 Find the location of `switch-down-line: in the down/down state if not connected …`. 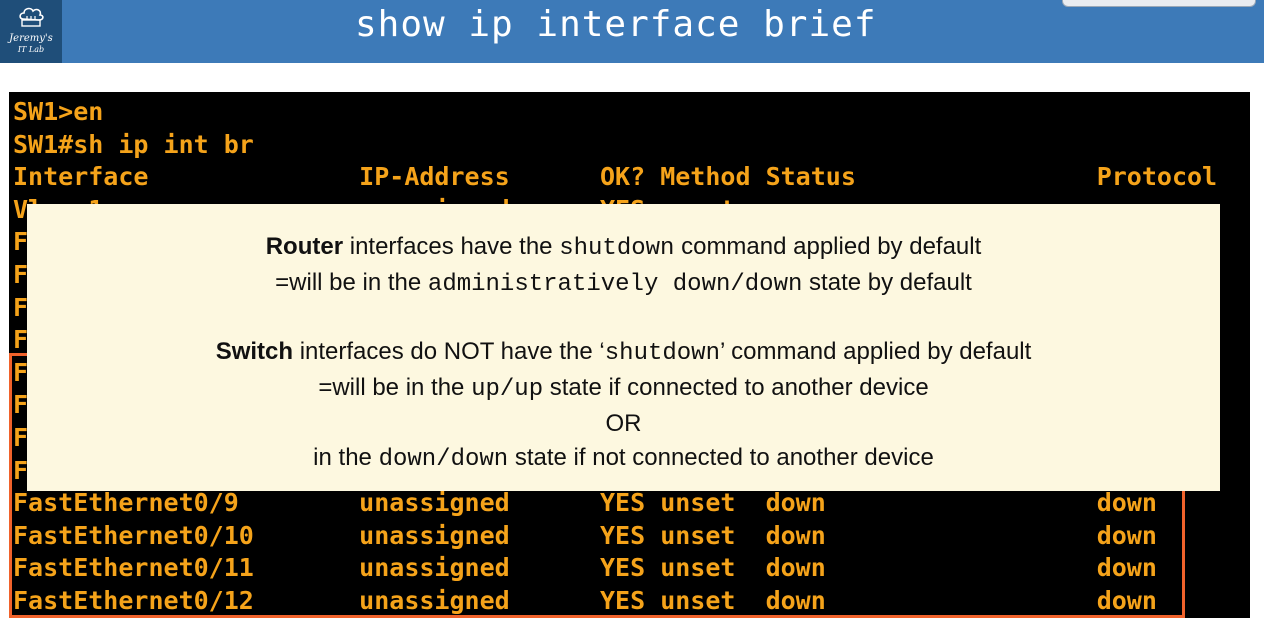

switch-down-line: in the down/down state if not connected … is located at coordinates (623, 458).